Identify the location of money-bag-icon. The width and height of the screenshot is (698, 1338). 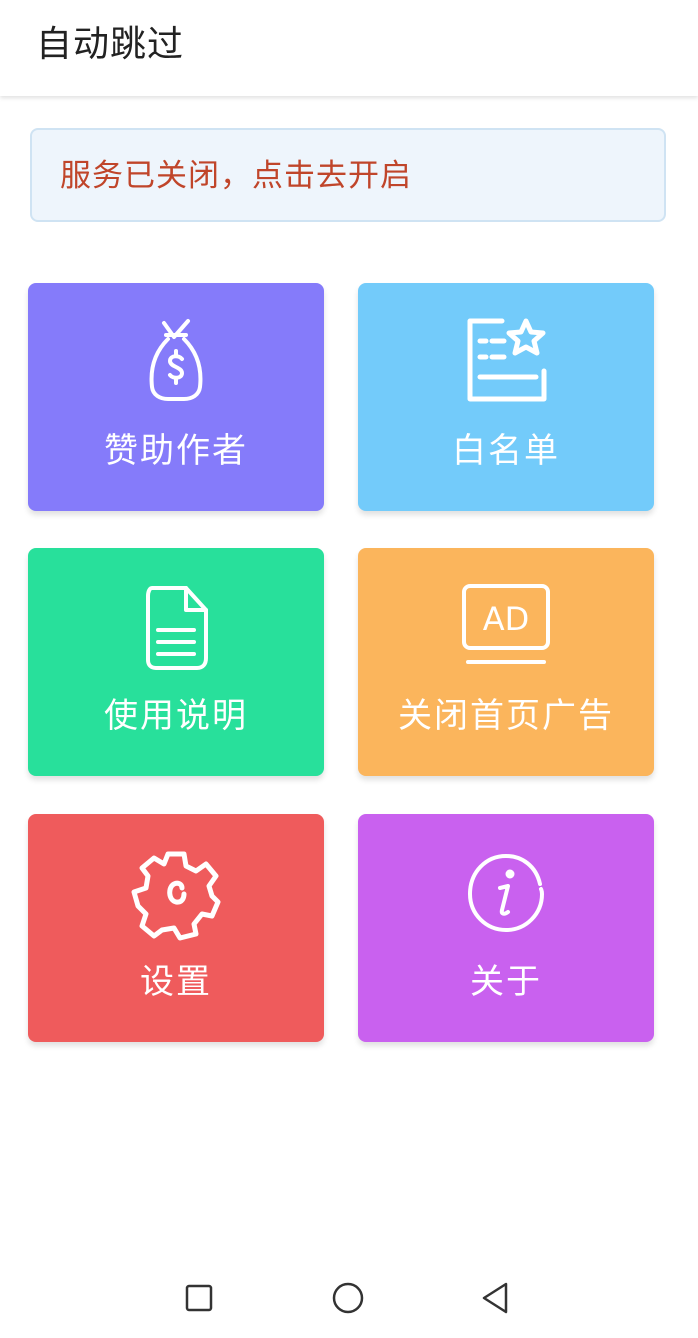
(176, 363).